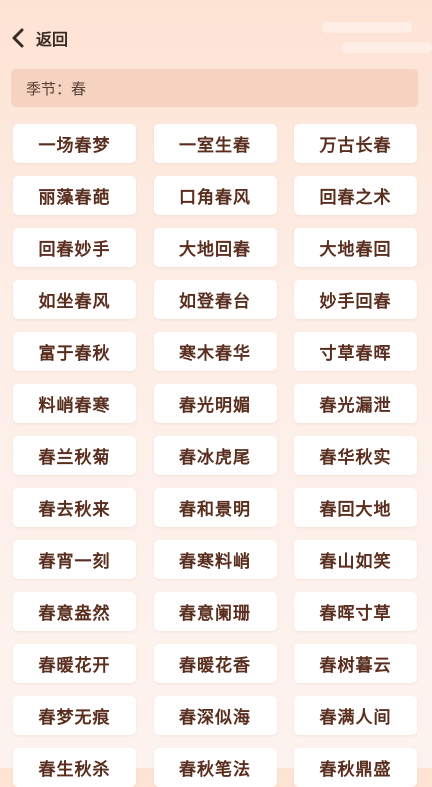 Image resolution: width=432 pixels, height=787 pixels. What do you see at coordinates (215, 663) in the screenshot?
I see `idiom-item: 春暖花香` at bounding box center [215, 663].